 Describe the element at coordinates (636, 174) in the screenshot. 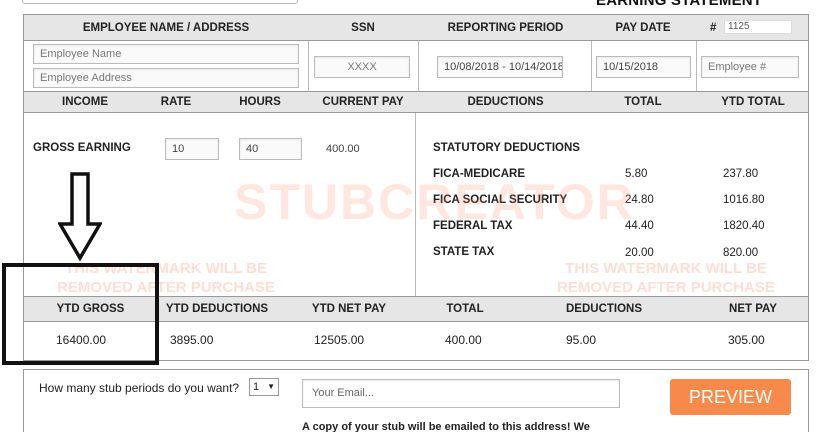

I see `deduction-total: 5.80` at that location.